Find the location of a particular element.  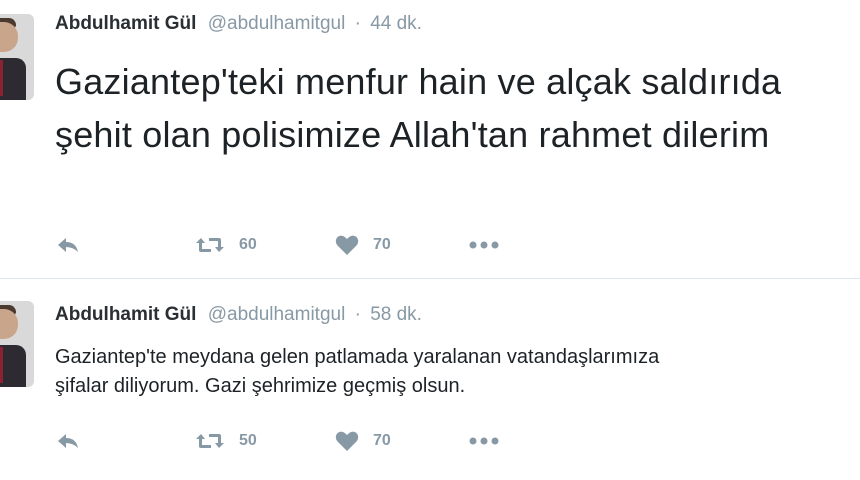

retweet-button: 60 is located at coordinates (226, 245).